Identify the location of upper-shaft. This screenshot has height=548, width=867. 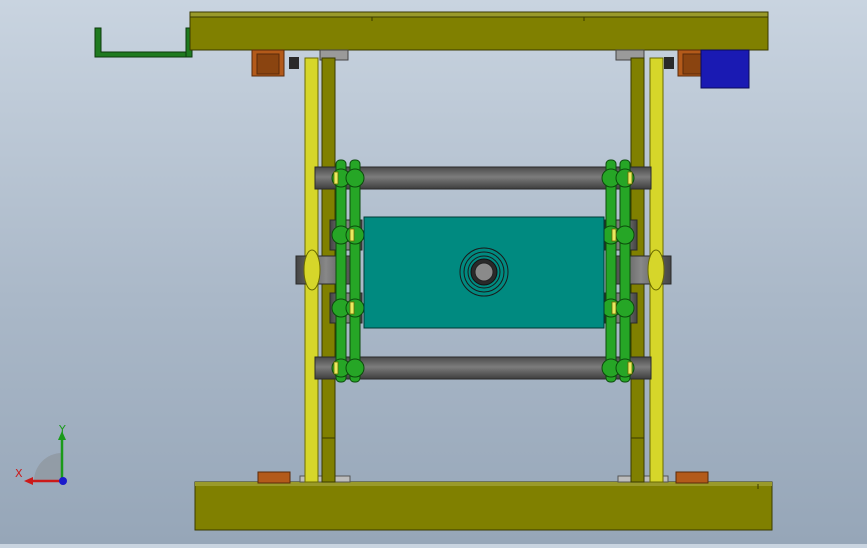
(483, 178).